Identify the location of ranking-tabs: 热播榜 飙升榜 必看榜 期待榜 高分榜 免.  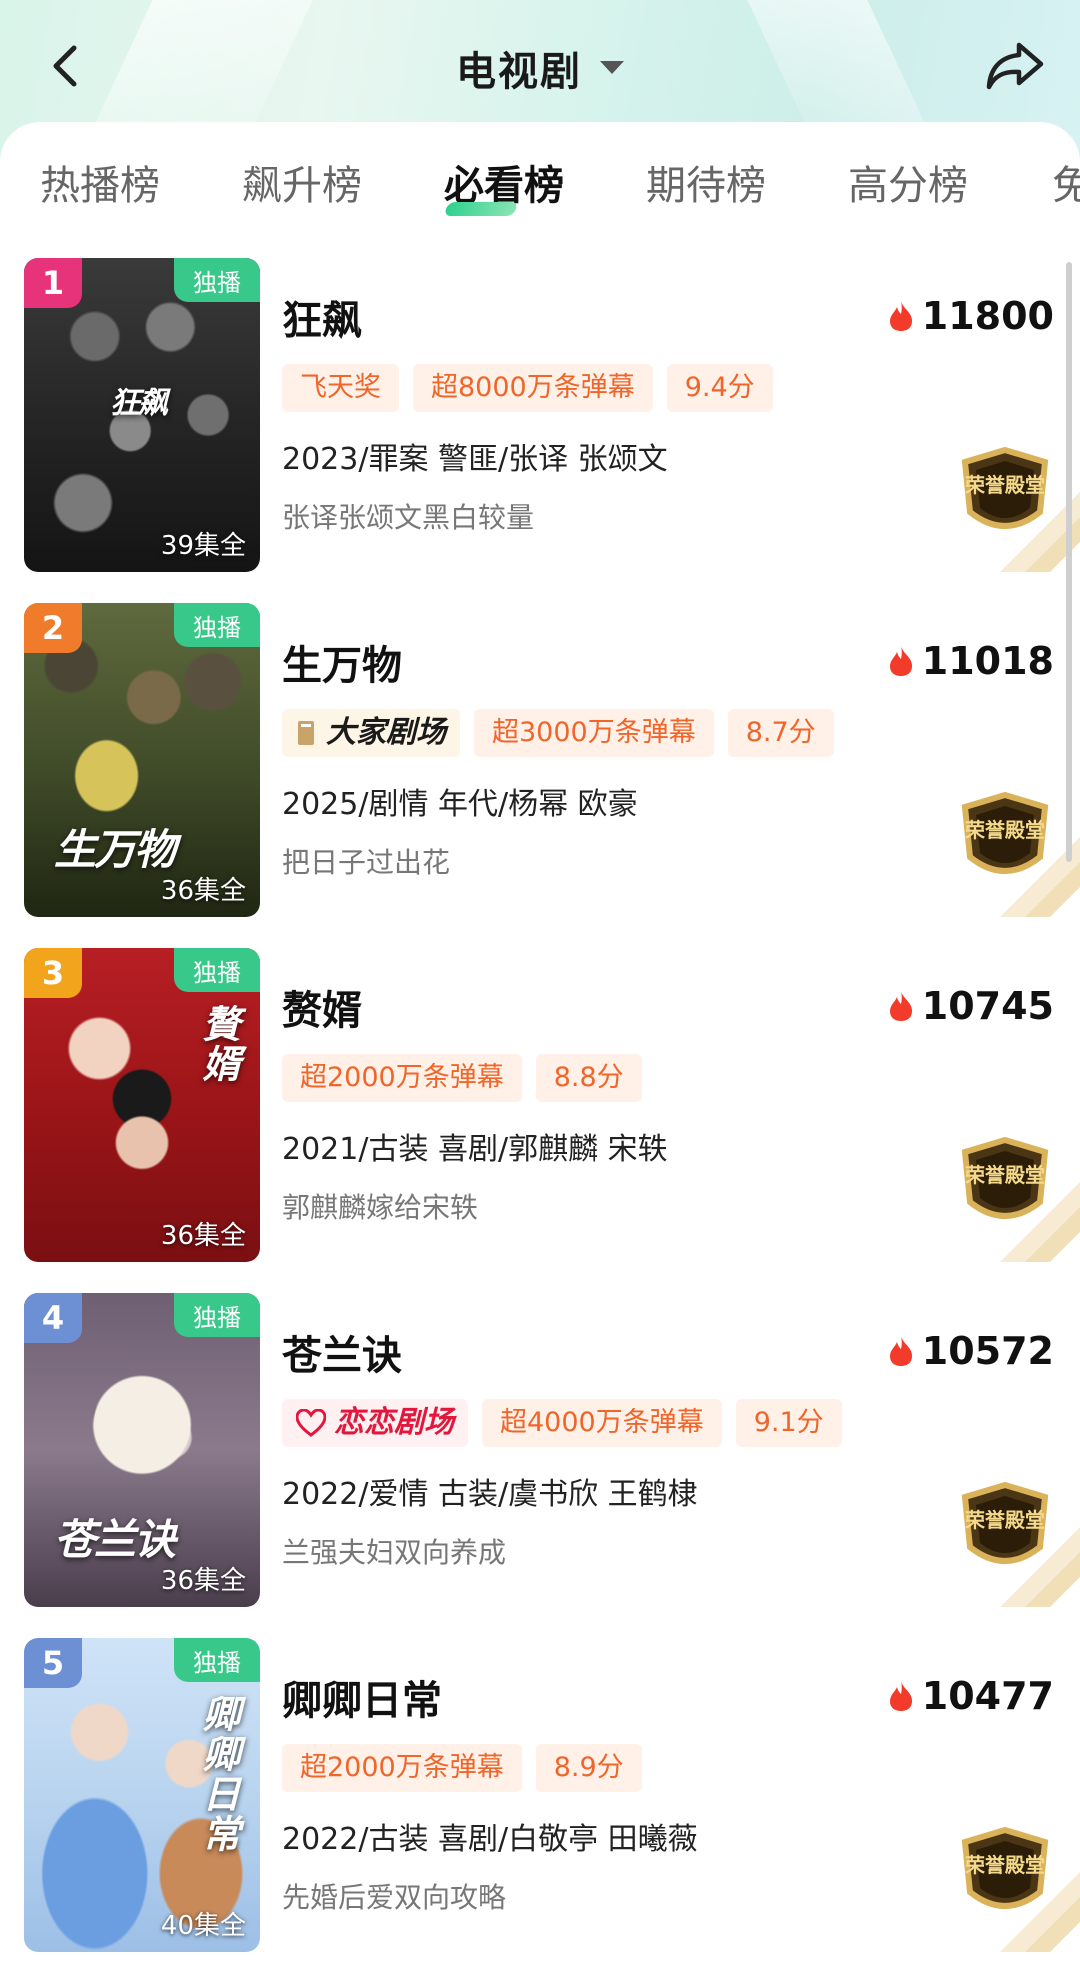
(540, 188).